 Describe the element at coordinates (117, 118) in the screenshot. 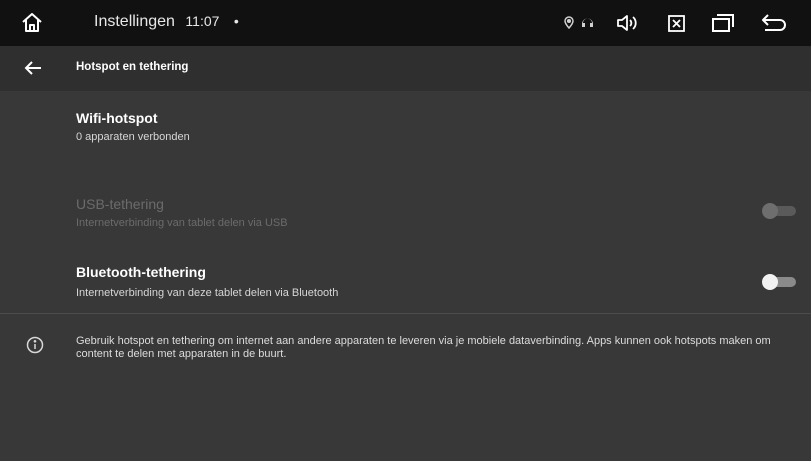

I see `setting-title: Wifi-hotspot` at that location.